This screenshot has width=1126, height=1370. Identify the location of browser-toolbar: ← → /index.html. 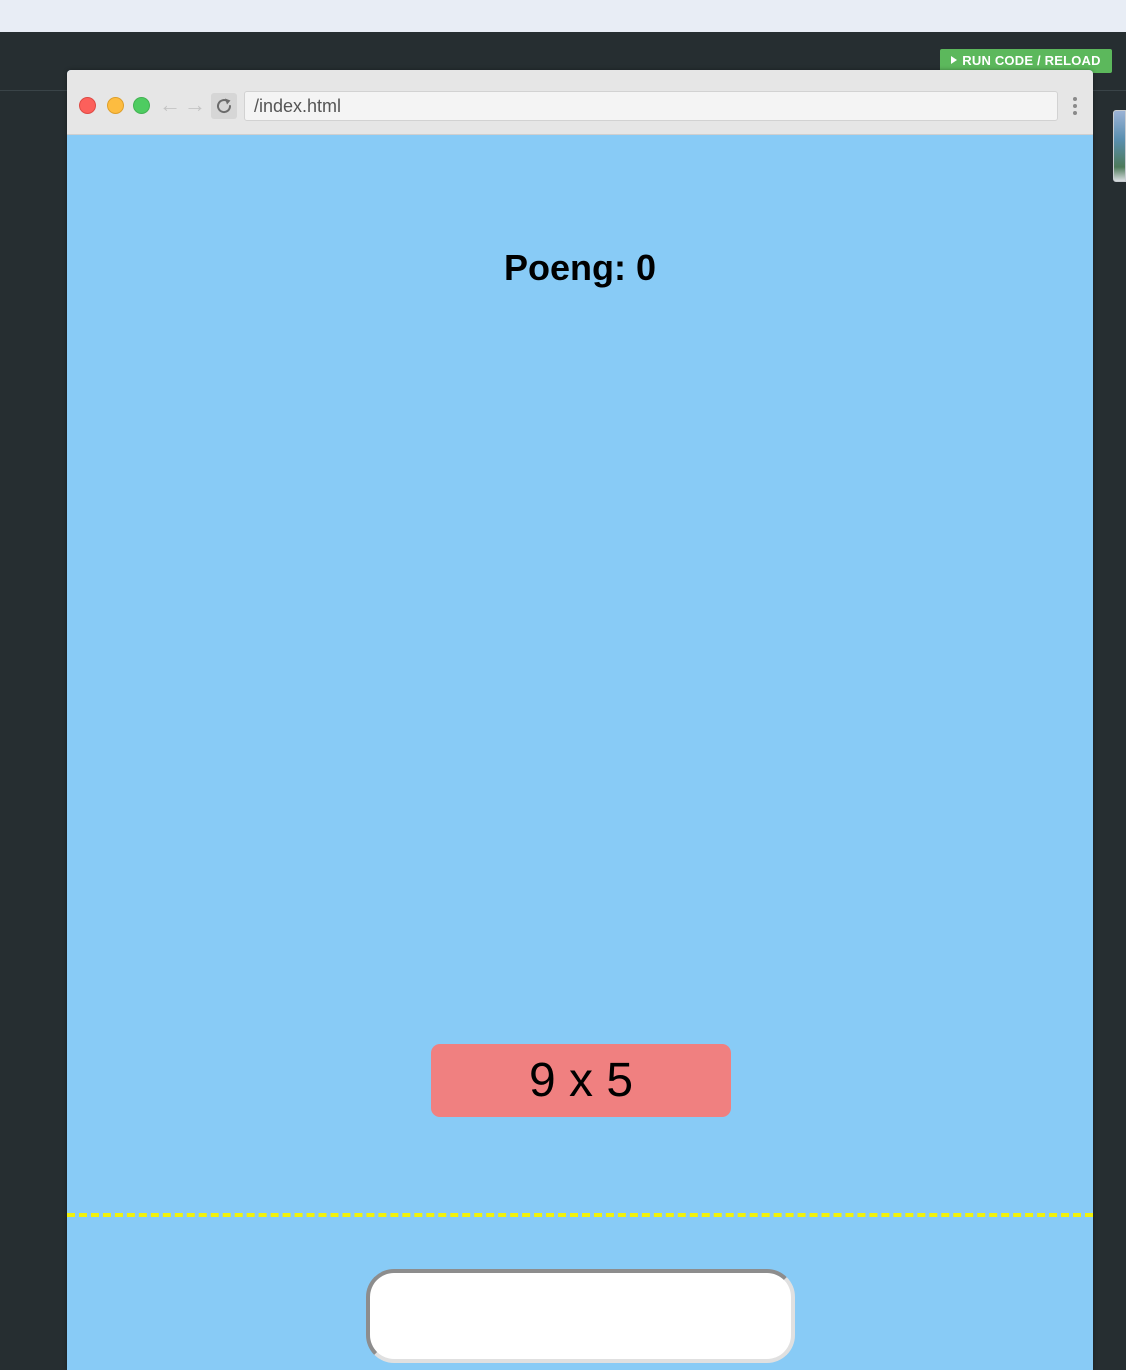
(580, 102).